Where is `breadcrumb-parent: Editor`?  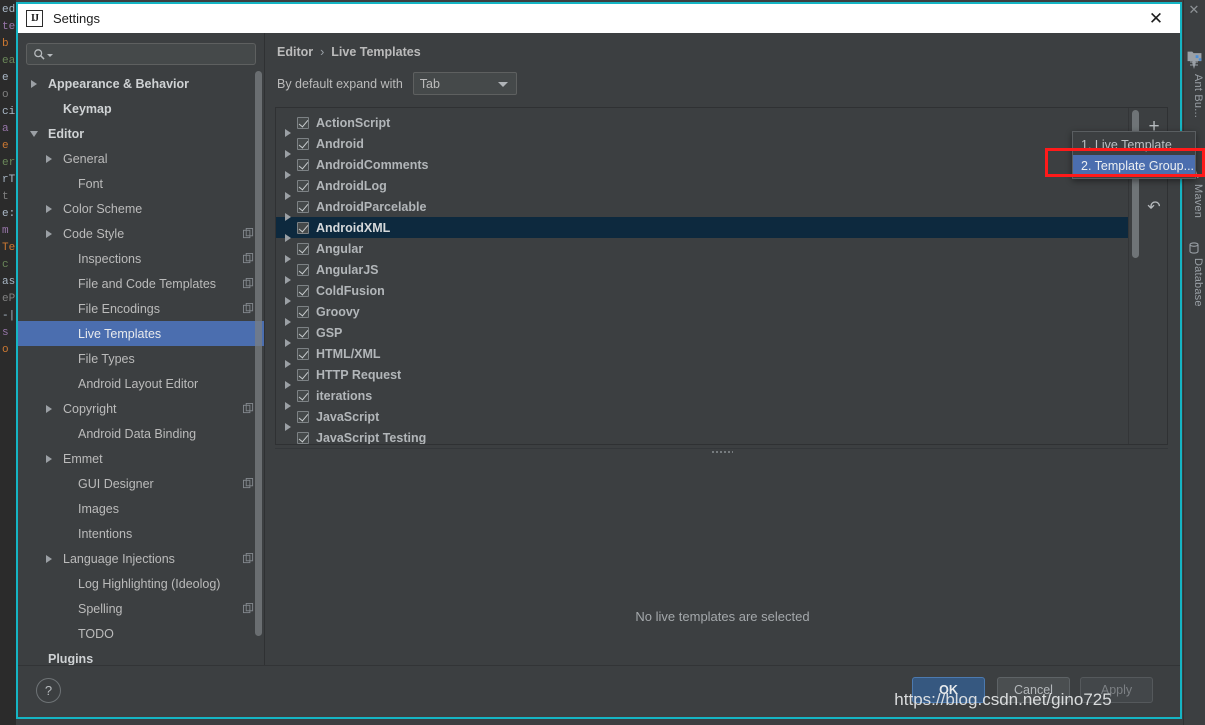
breadcrumb-parent: Editor is located at coordinates (295, 52).